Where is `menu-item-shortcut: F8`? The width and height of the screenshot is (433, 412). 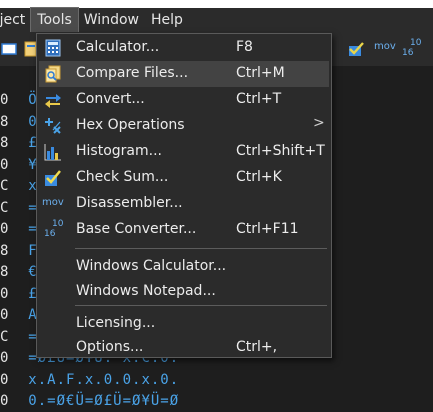
menu-item-shortcut: F8 is located at coordinates (244, 47).